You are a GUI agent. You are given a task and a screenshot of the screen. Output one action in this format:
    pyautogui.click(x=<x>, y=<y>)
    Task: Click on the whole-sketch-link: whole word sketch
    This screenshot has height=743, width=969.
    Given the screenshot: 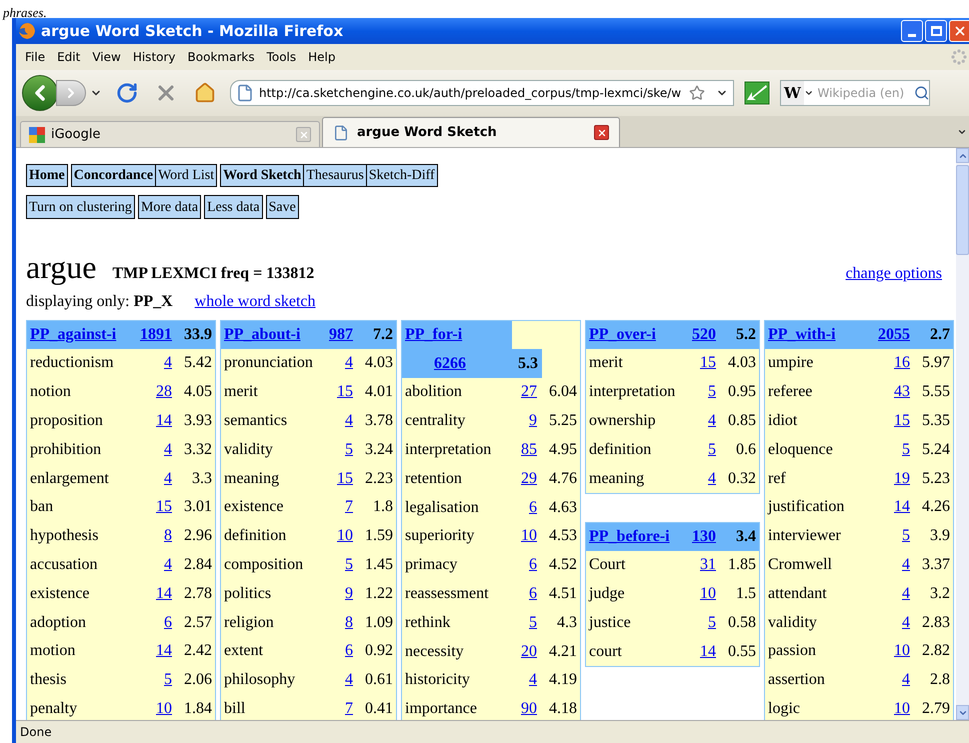 What is the action you would take?
    pyautogui.click(x=255, y=302)
    